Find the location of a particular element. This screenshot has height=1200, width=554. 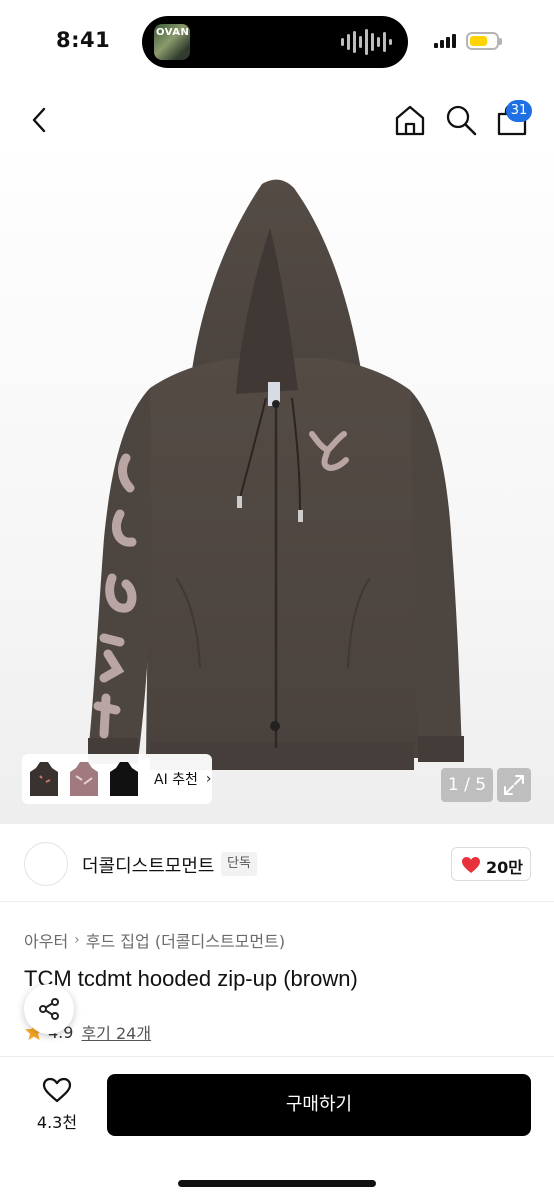

product-title: TCM tcdmt hooded zip-up (brown) is located at coordinates (191, 978).